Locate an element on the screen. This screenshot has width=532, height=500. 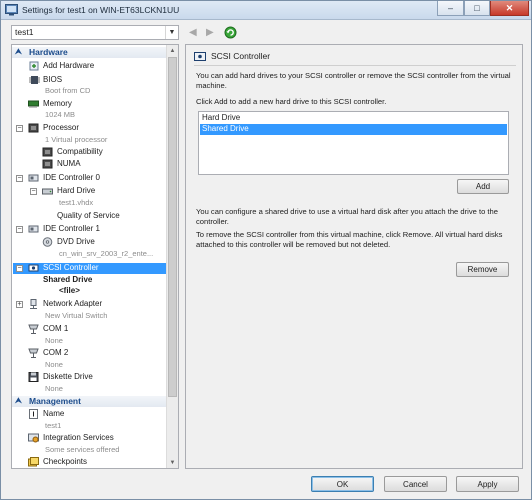
compatibility-icon is located at coordinates (47, 152).